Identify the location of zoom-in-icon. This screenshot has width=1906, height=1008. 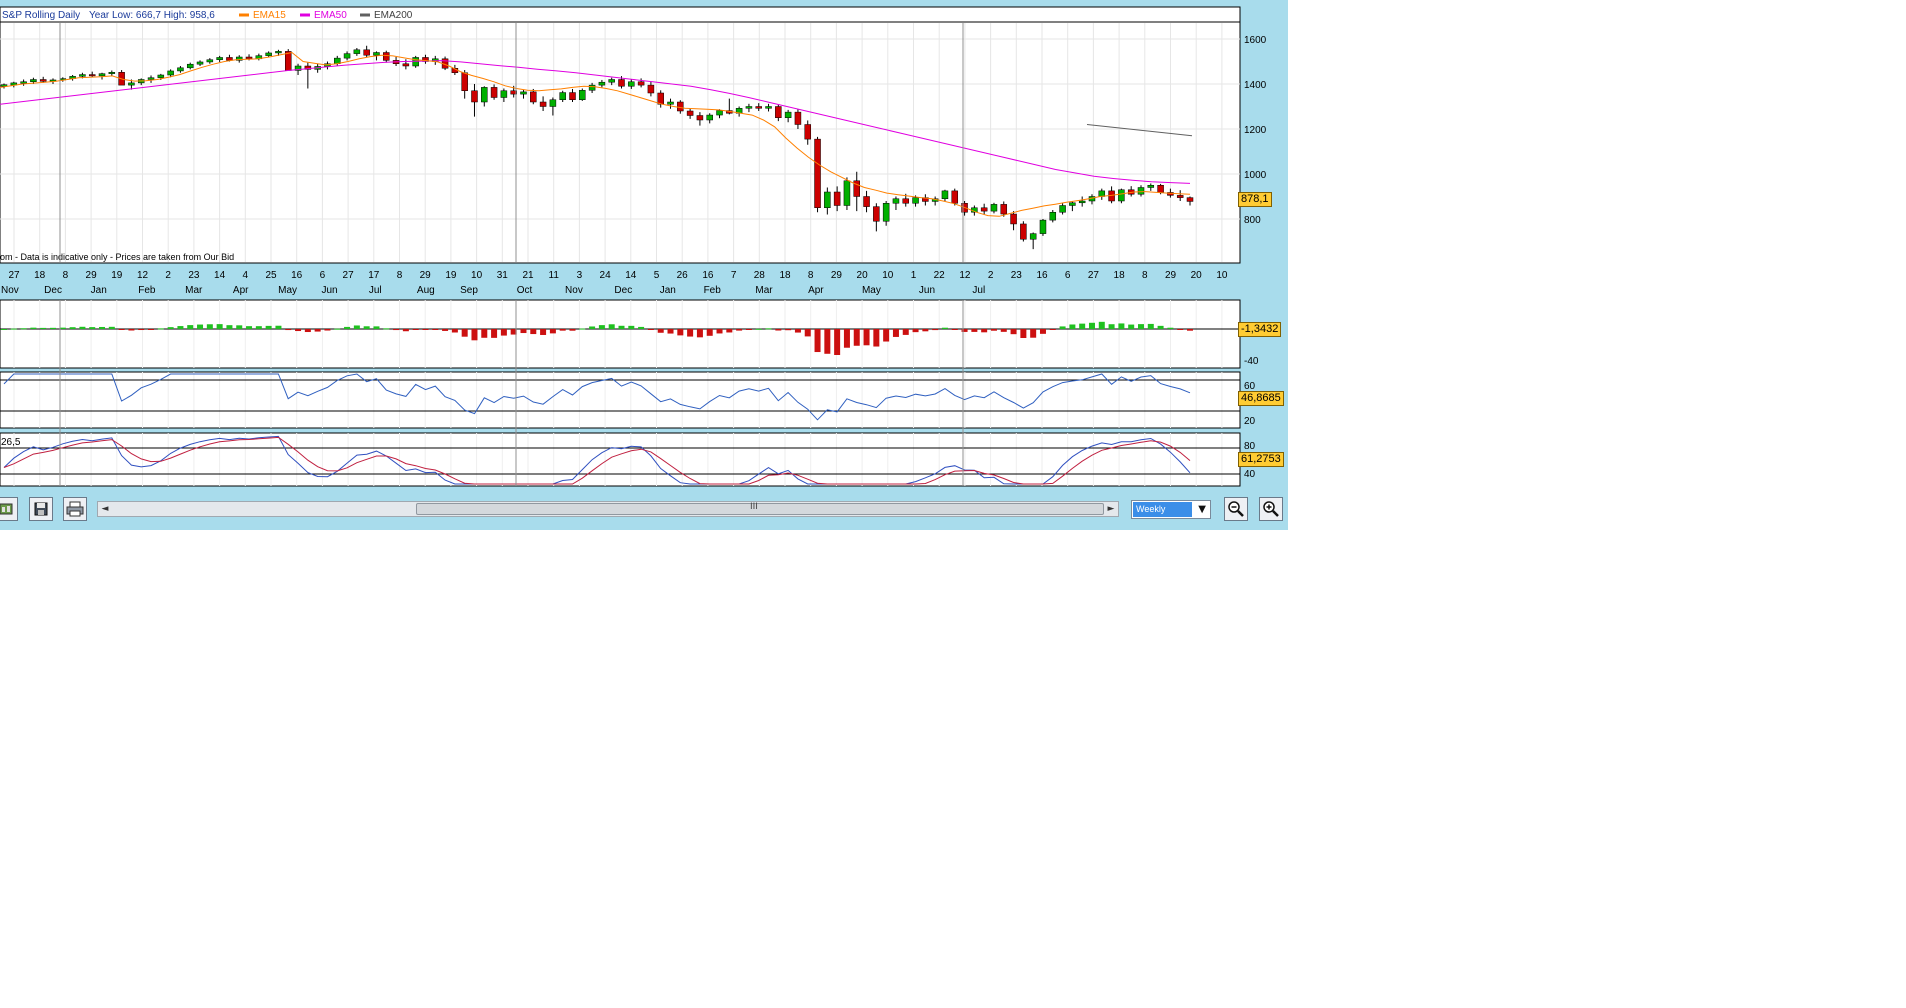
(1271, 509).